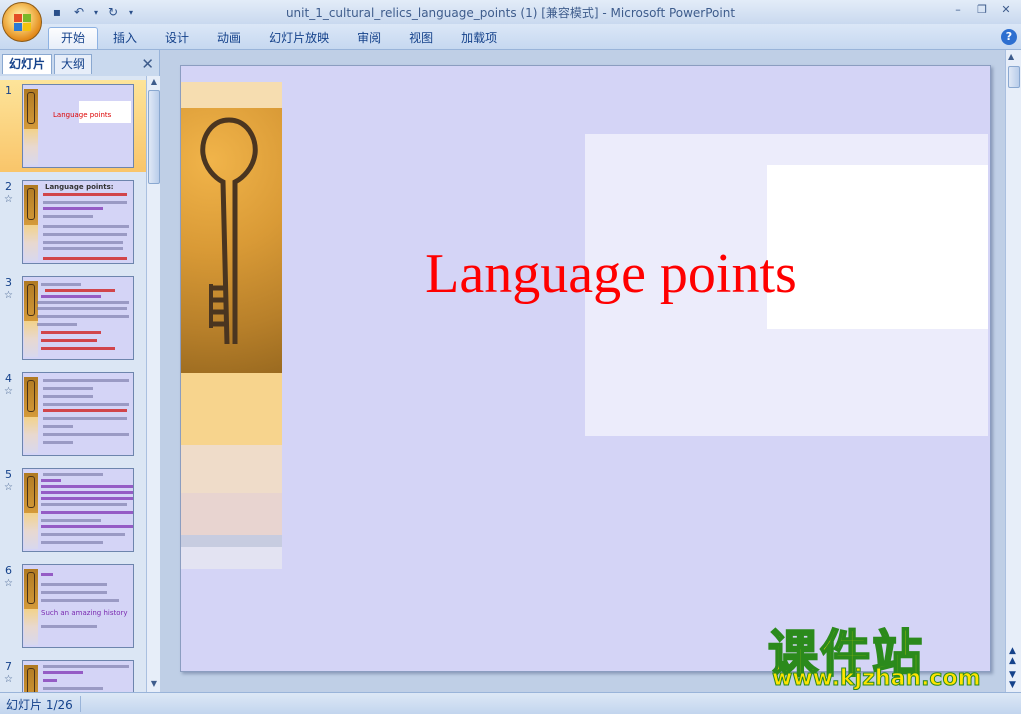 The image size is (1021, 714). What do you see at coordinates (125, 38) in the screenshot?
I see `tab-insert: 插入` at bounding box center [125, 38].